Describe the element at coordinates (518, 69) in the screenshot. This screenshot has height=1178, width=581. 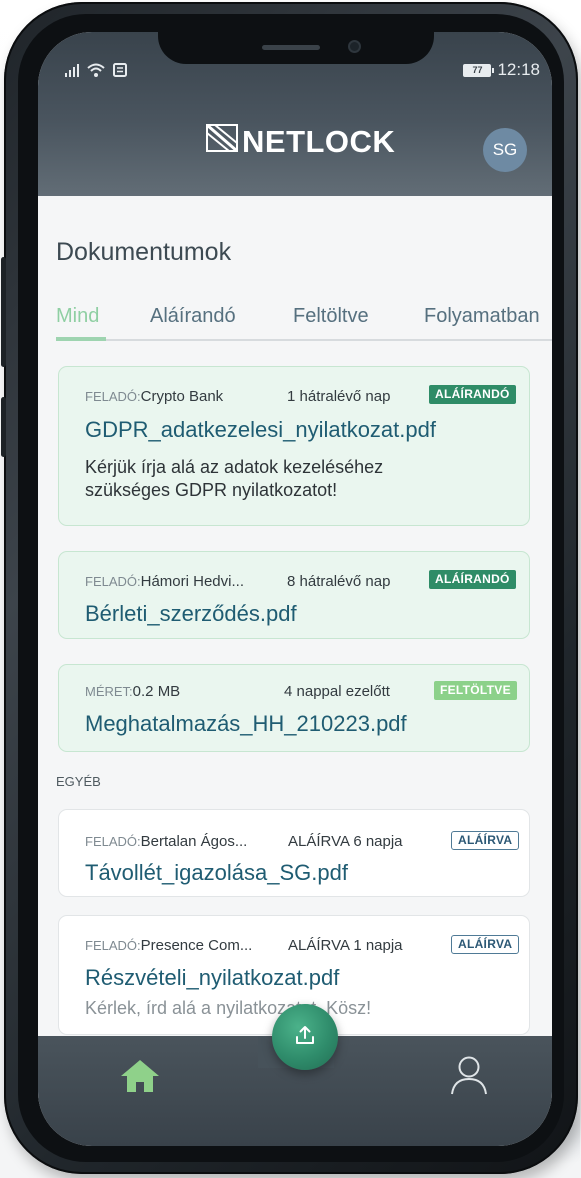
I see `status-time: 12:18` at that location.